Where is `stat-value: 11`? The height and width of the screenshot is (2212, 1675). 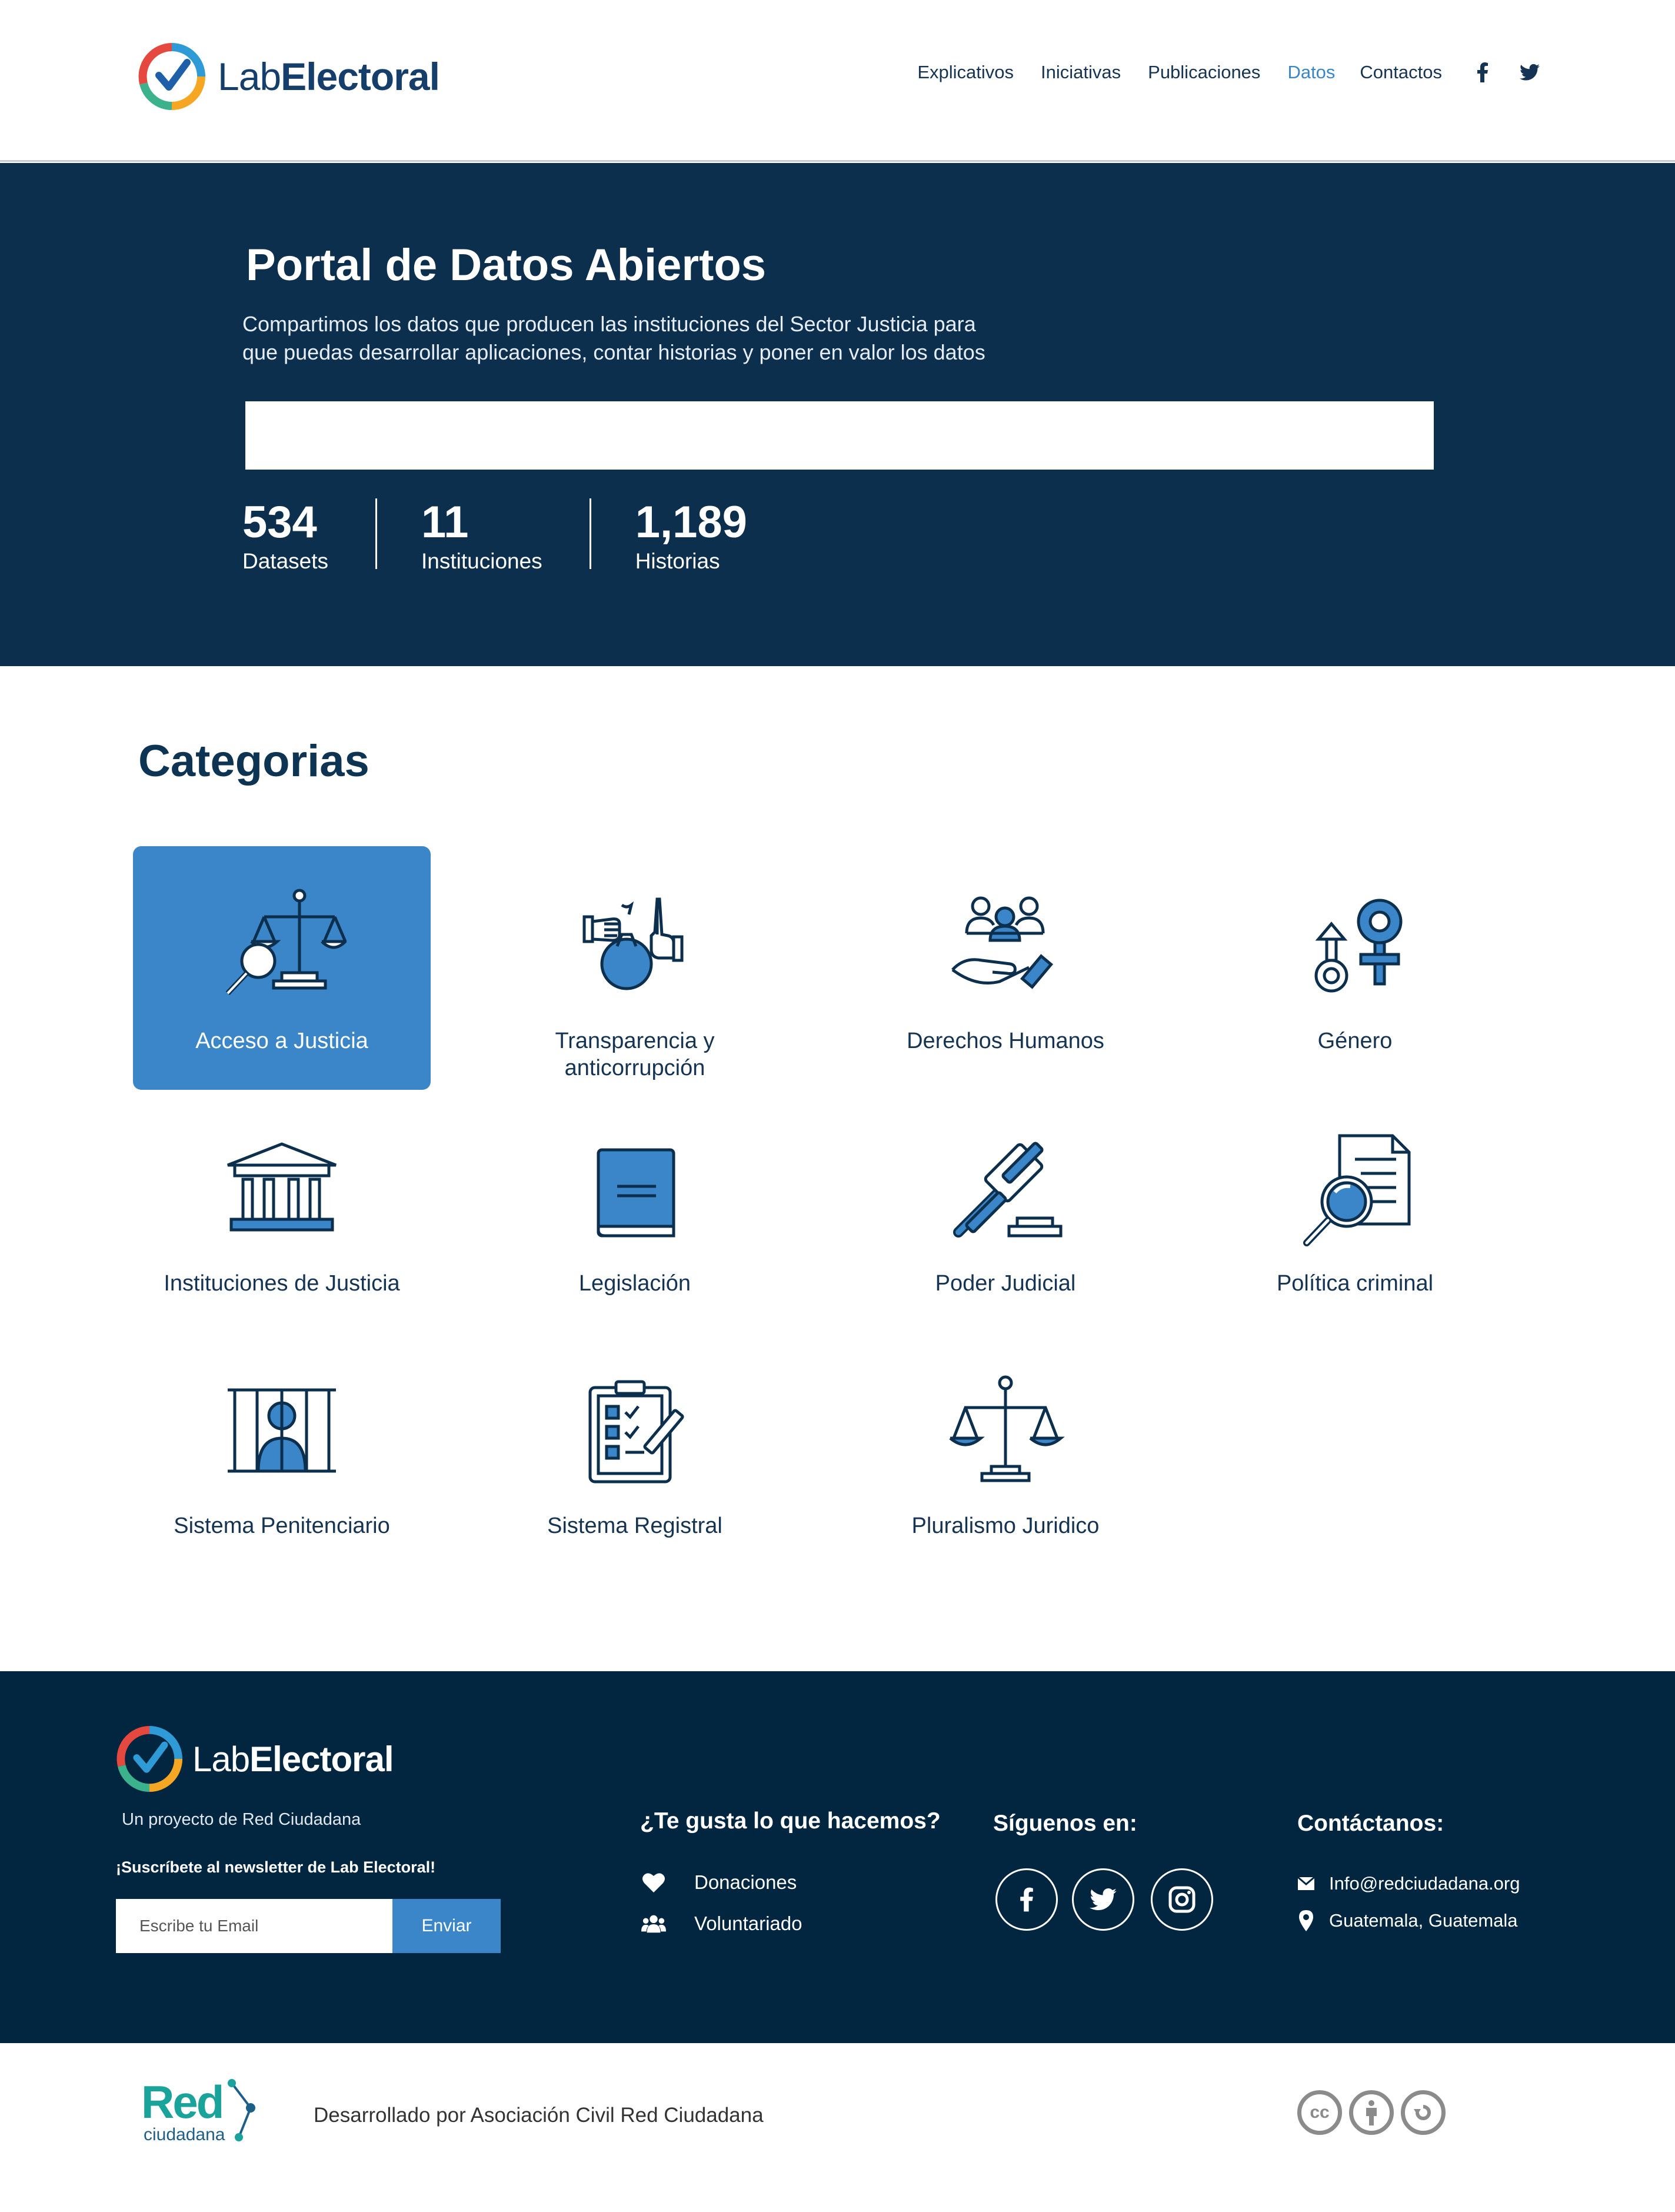
stat-value: 11 is located at coordinates (445, 522).